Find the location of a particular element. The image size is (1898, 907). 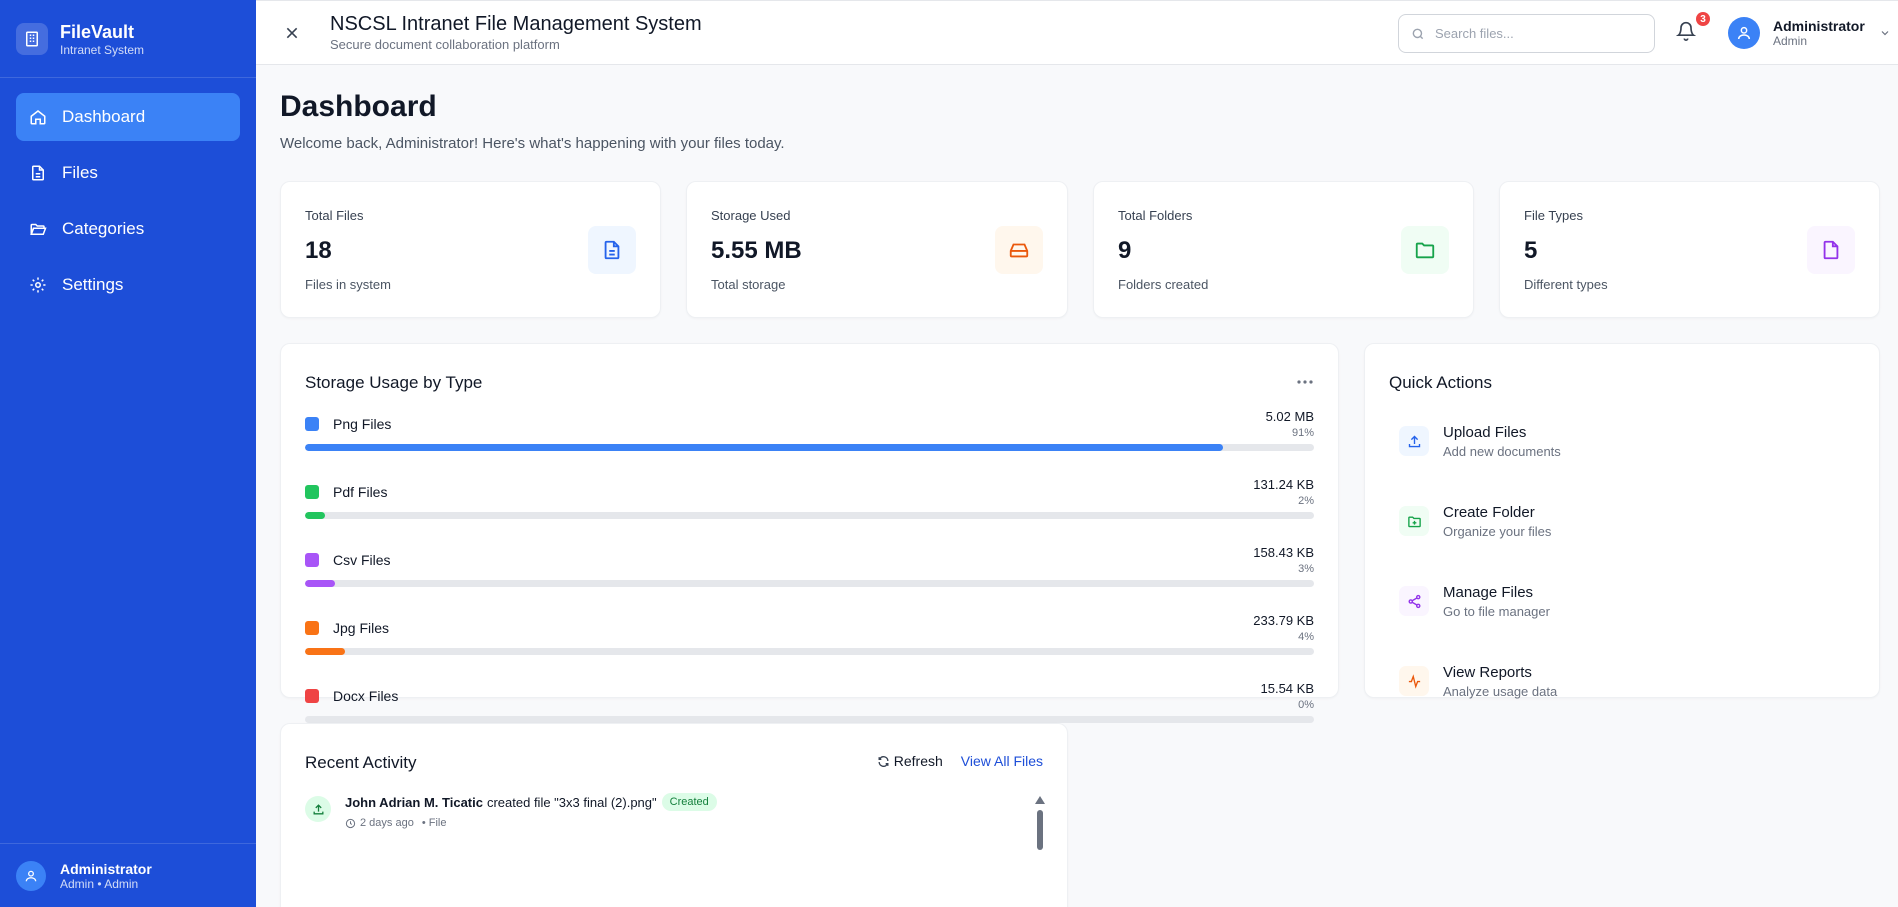

sidebar-item-label: Settings is located at coordinates (93, 284).